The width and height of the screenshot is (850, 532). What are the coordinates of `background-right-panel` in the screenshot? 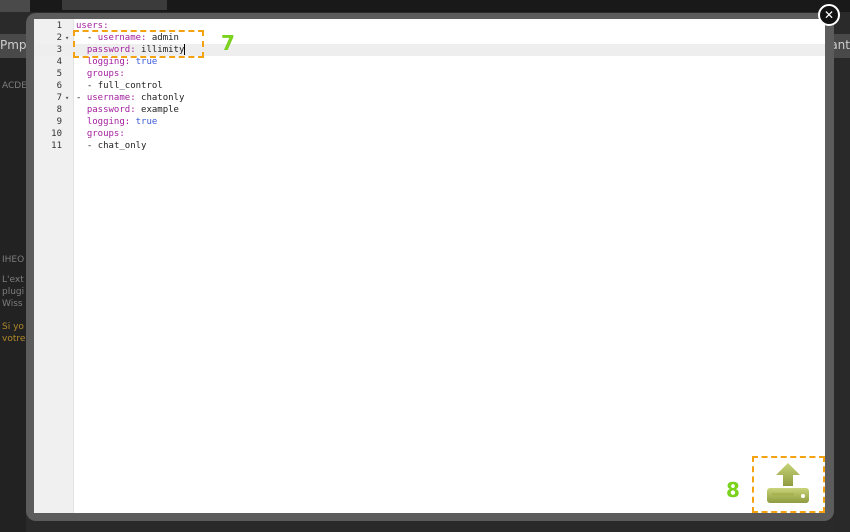 It's located at (842, 295).